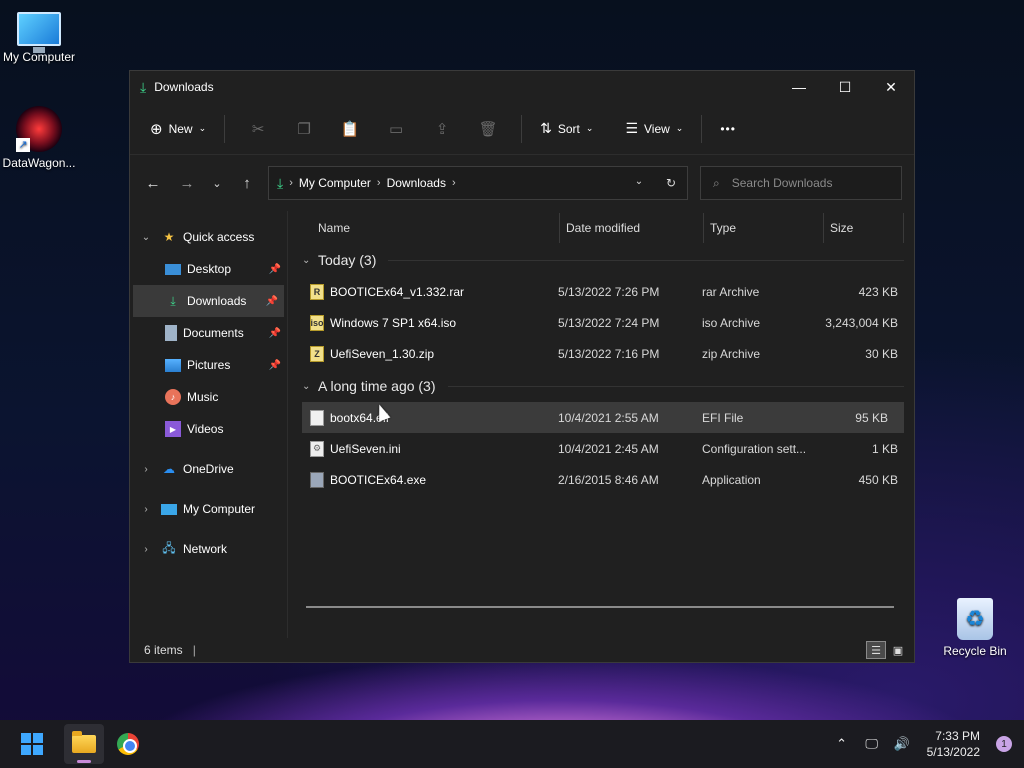  What do you see at coordinates (953, 744) in the screenshot?
I see `clock: 7:33 PM 5/13/2022` at bounding box center [953, 744].